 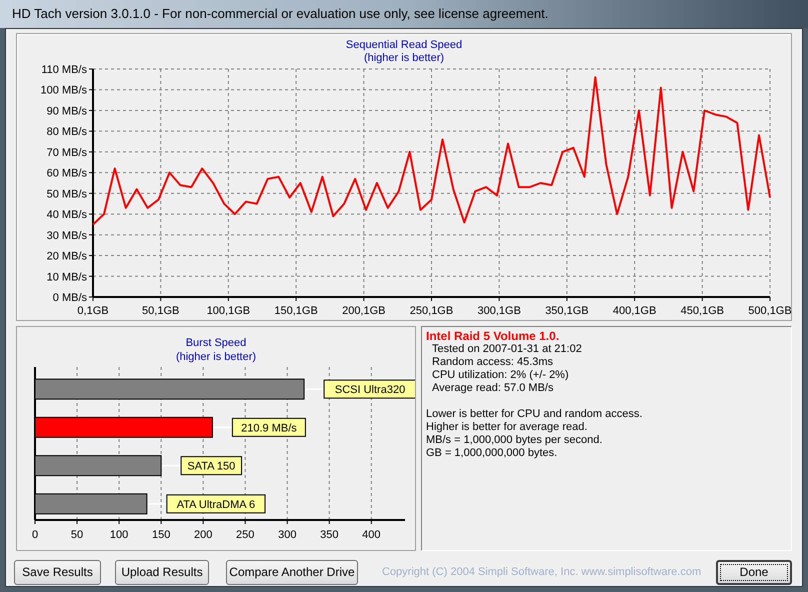 What do you see at coordinates (118, 535) in the screenshot?
I see `axis-label: 100` at bounding box center [118, 535].